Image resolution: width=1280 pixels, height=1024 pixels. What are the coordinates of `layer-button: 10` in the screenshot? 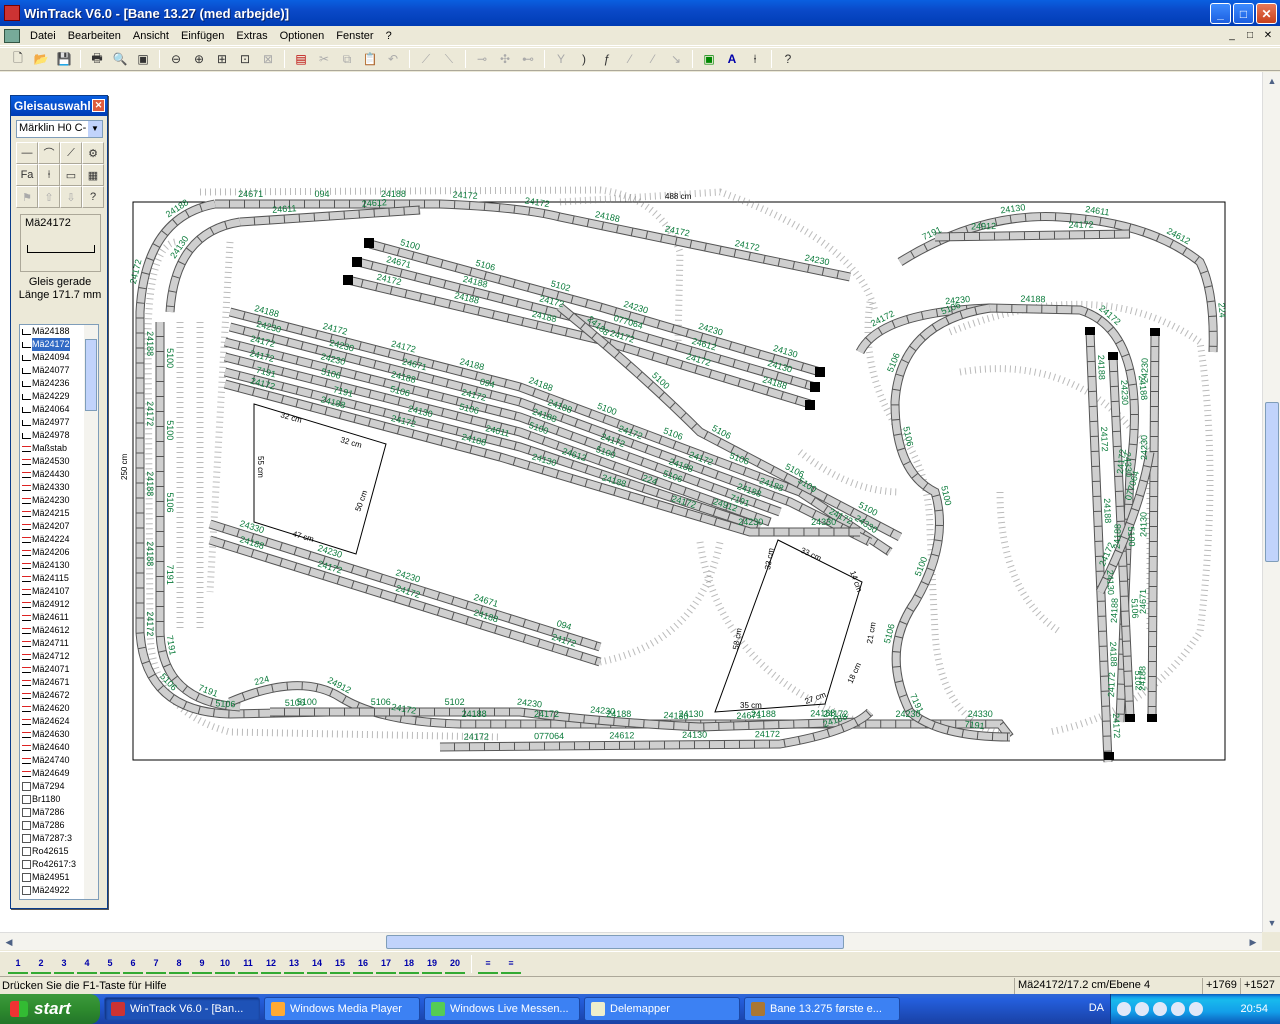 It's located at (225, 964).